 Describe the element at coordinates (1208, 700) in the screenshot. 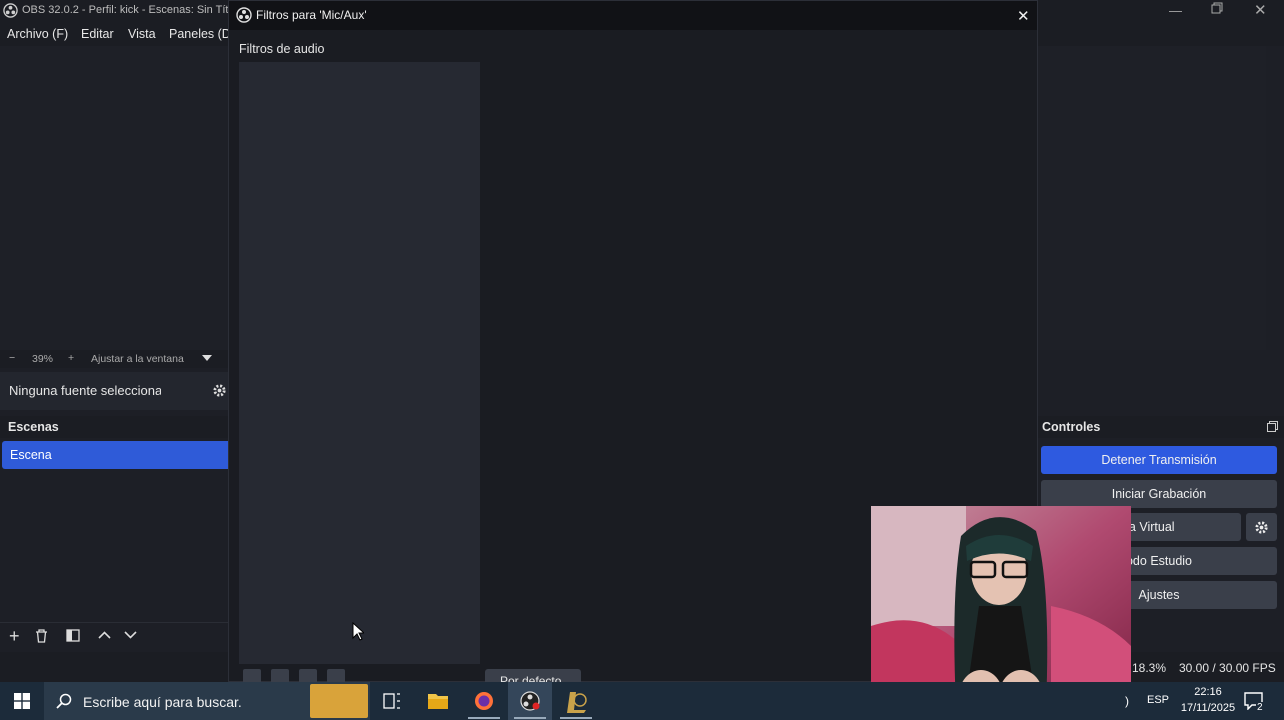

I see `clock: 22:16 17/11/2025` at that location.